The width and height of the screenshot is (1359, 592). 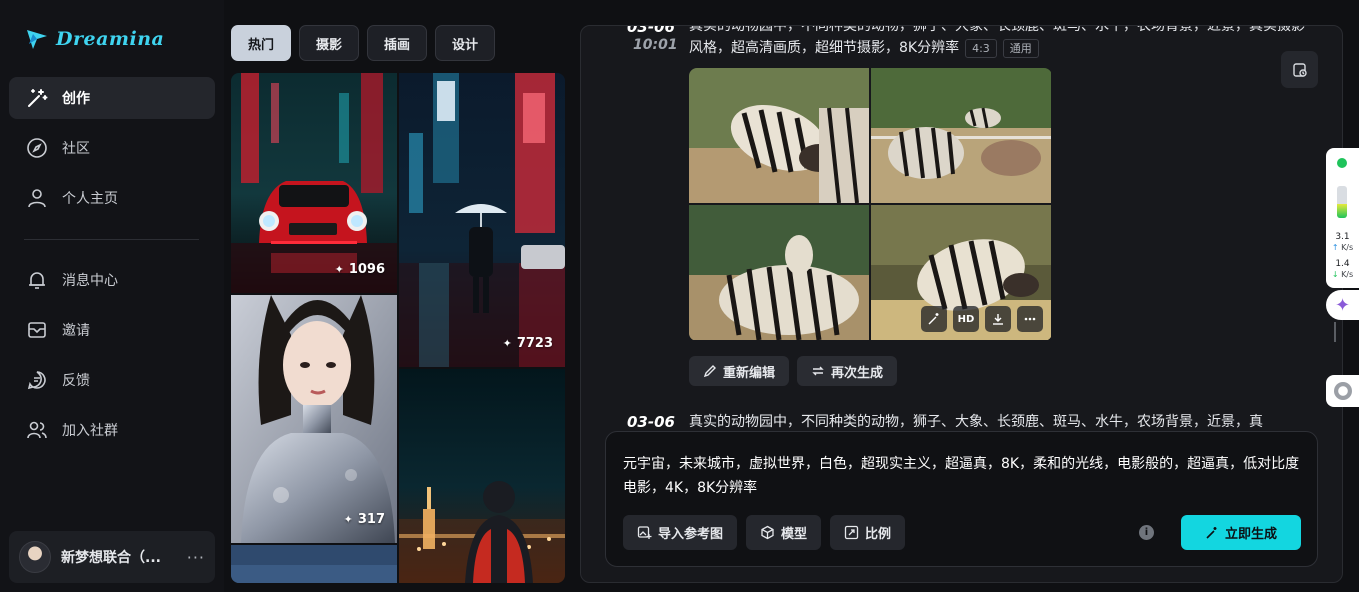 I want to click on gallery-tile: ✦ 317, so click(x=314, y=419).